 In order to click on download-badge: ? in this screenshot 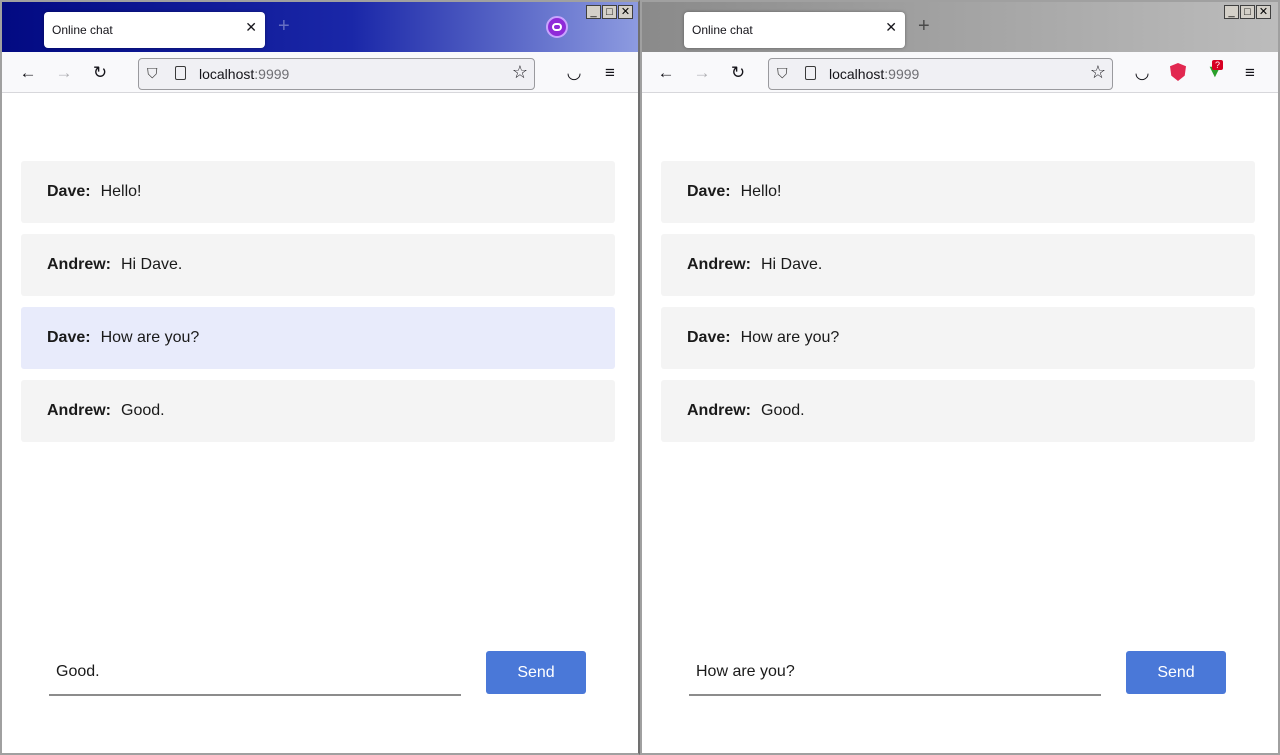, I will do `click(1218, 65)`.